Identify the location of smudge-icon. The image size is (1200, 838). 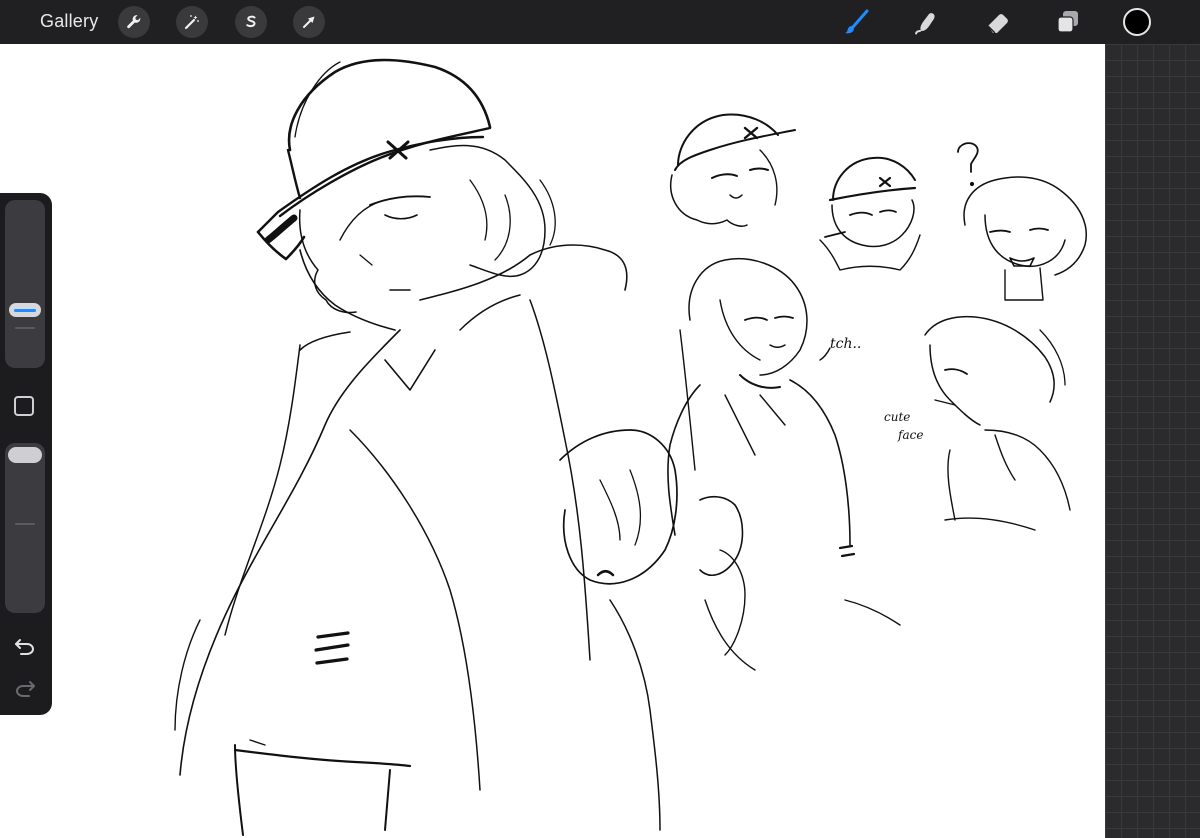
(925, 24).